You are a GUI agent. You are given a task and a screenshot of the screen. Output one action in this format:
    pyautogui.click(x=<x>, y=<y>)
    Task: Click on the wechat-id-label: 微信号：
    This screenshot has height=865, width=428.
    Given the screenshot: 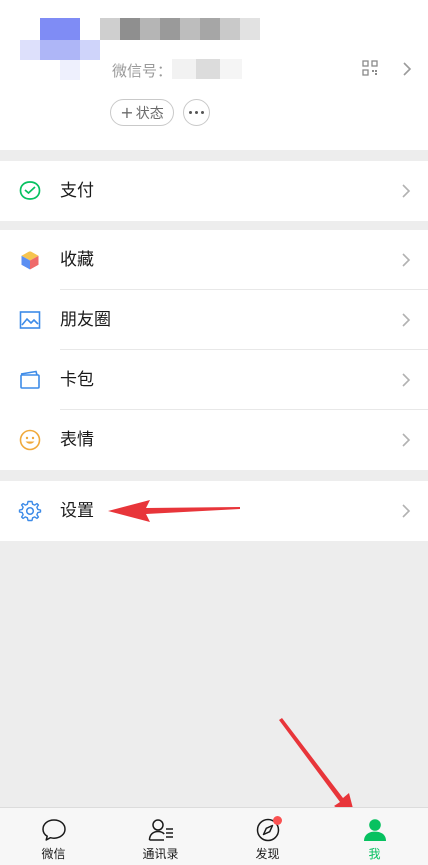 What is the action you would take?
    pyautogui.click(x=142, y=71)
    